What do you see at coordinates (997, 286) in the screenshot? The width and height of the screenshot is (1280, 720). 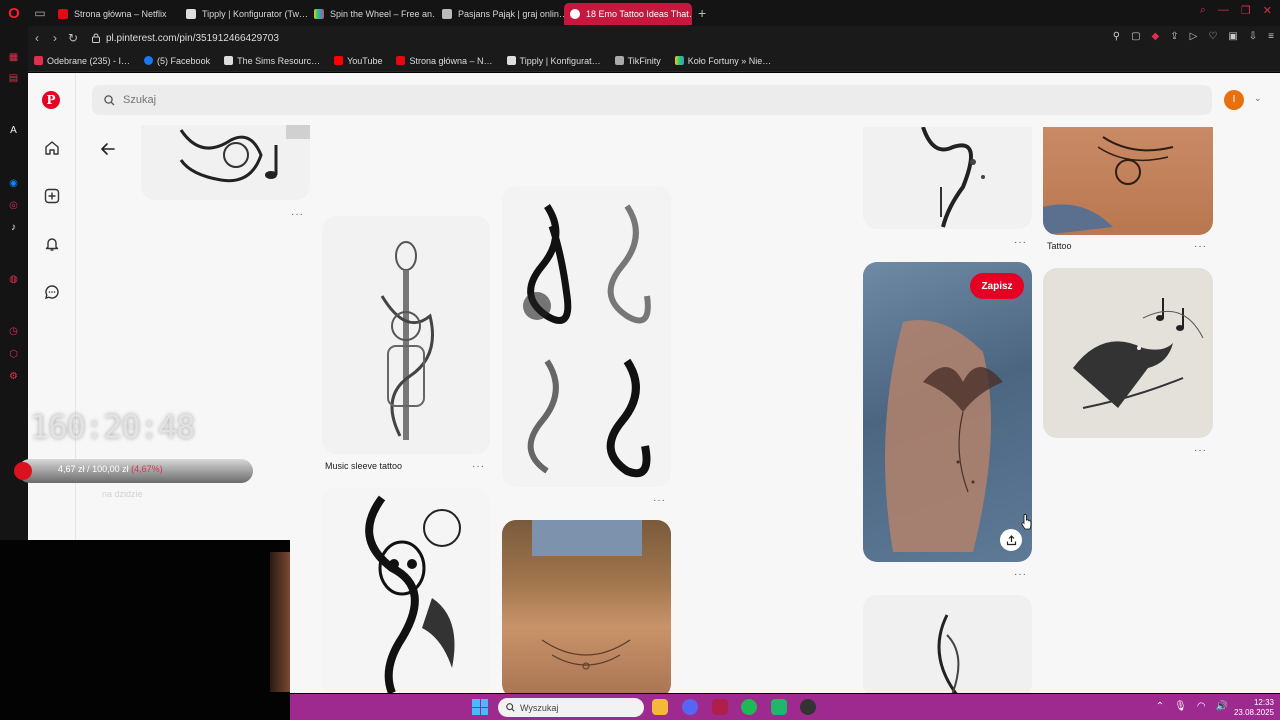 I see `save-button: Zapisz` at bounding box center [997, 286].